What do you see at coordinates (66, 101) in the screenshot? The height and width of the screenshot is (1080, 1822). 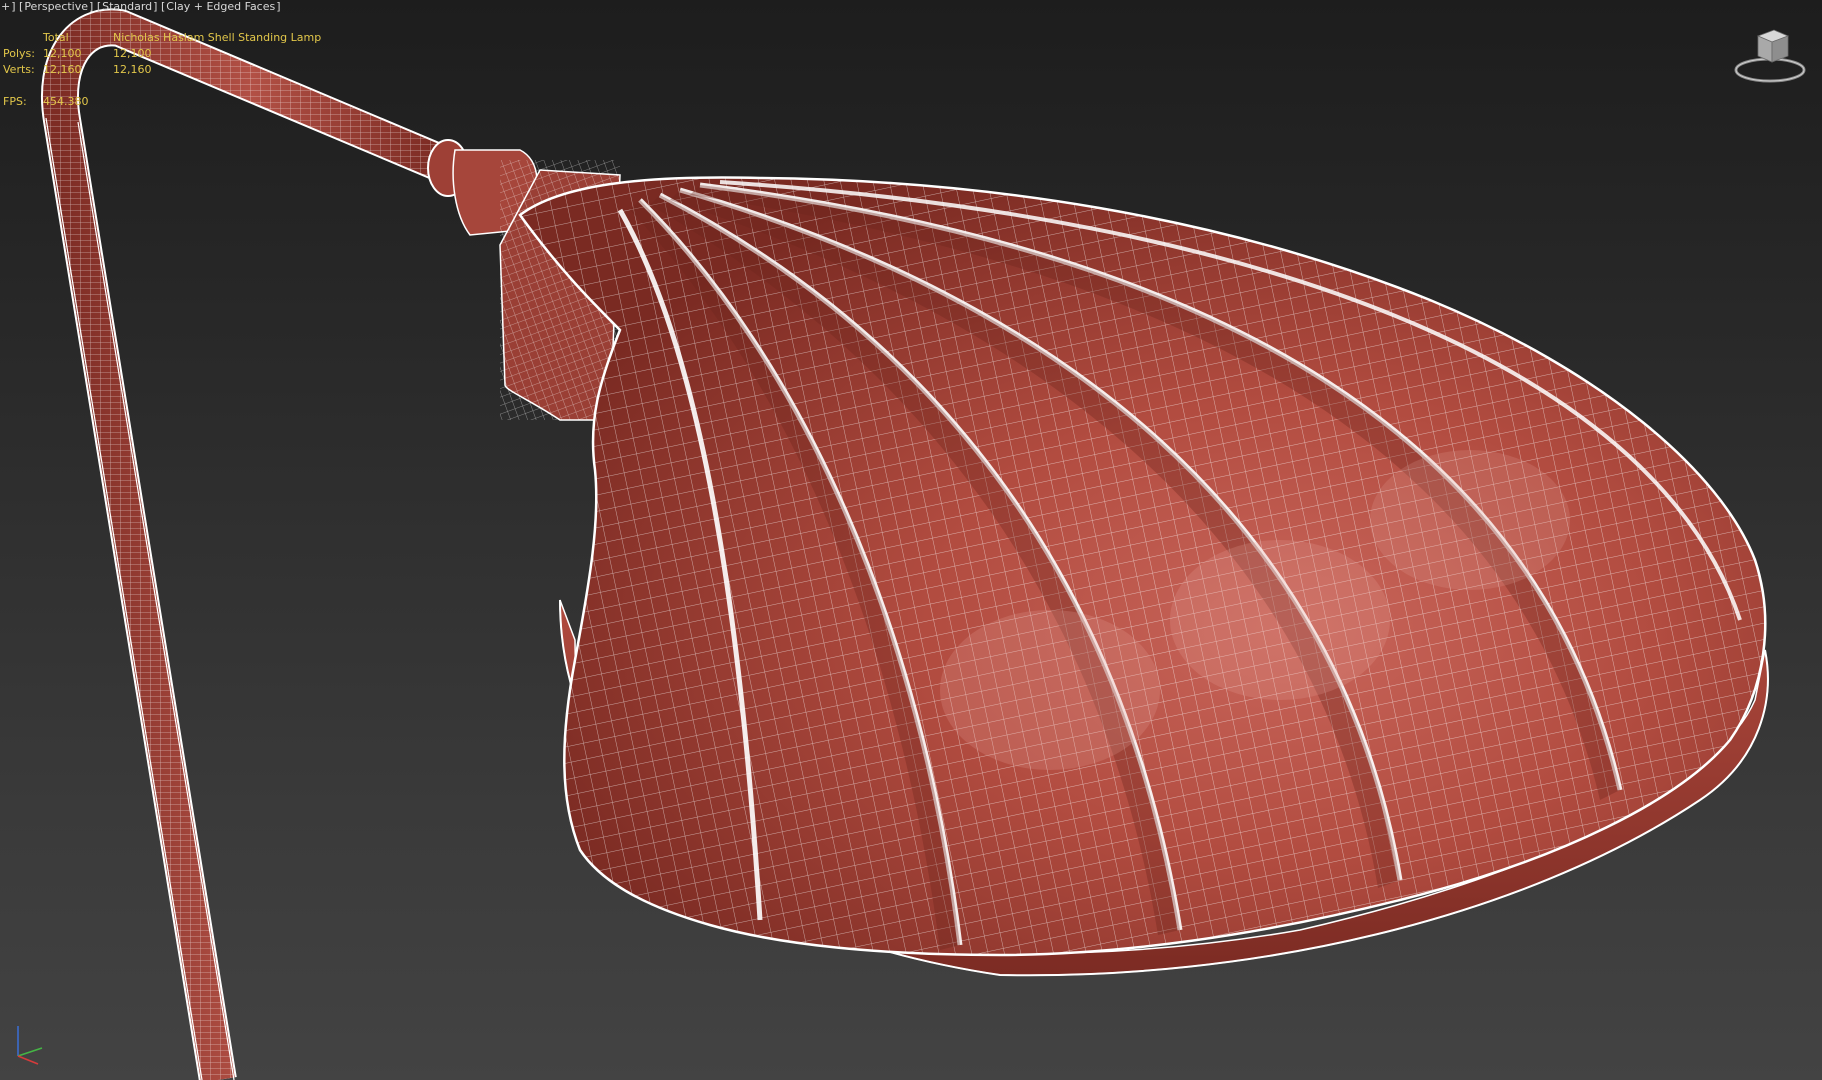 I see `fps-value: 454.380` at bounding box center [66, 101].